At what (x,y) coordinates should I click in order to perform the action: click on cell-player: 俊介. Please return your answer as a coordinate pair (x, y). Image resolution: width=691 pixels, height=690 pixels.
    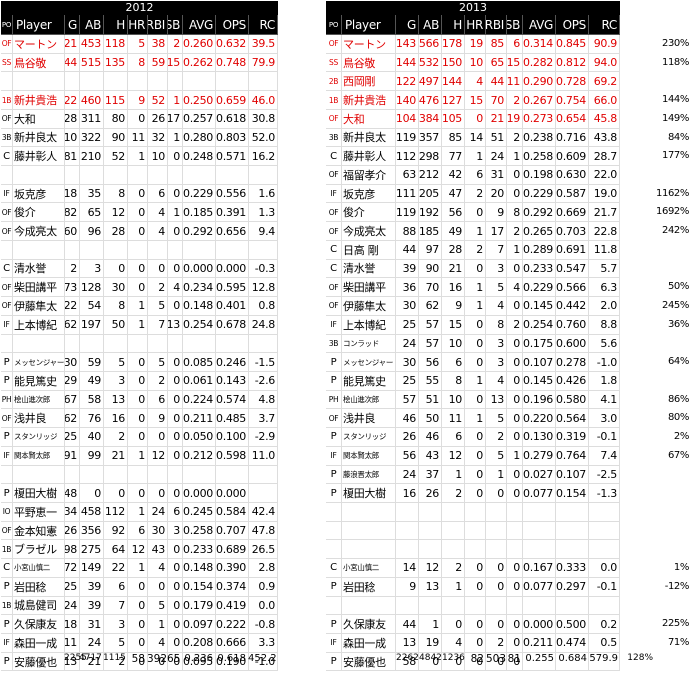
    Looking at the image, I should click on (369, 213).